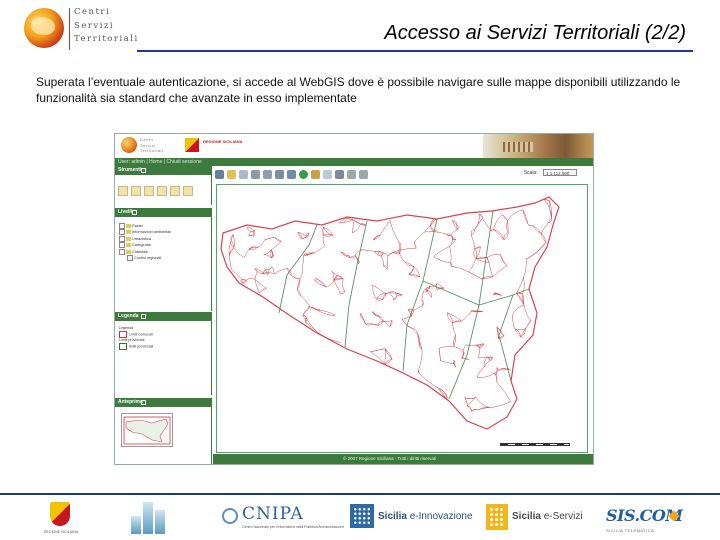 Image resolution: width=720 pixels, height=540 pixels. I want to click on logo-wordmark: Centri Servizi Territoriali, so click(106, 26).